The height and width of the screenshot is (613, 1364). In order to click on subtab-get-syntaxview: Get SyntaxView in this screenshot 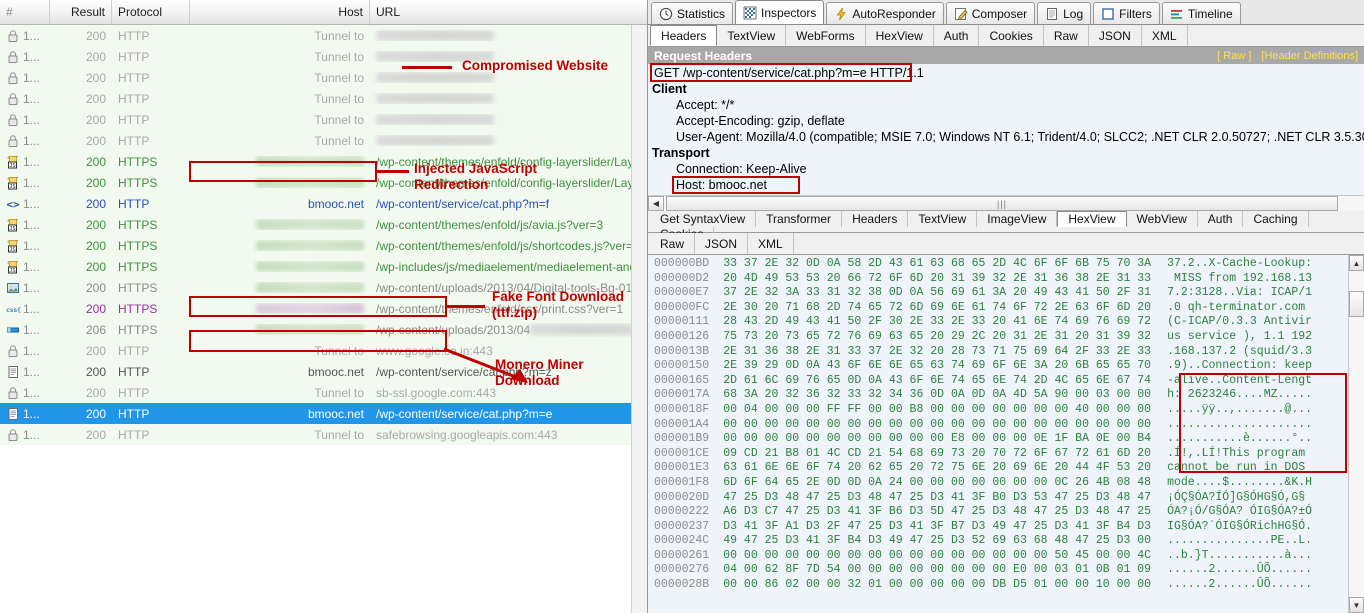, I will do `click(703, 219)`.